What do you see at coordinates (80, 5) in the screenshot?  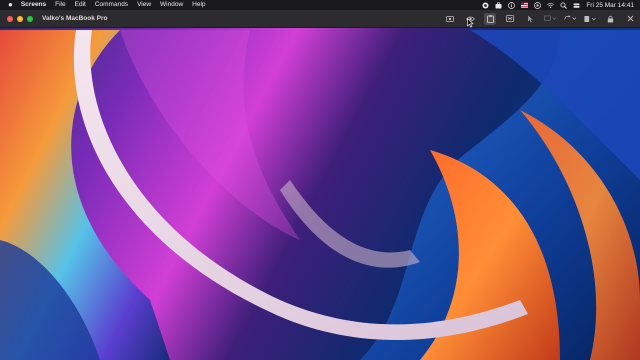 I see `menu-edit: Edit` at bounding box center [80, 5].